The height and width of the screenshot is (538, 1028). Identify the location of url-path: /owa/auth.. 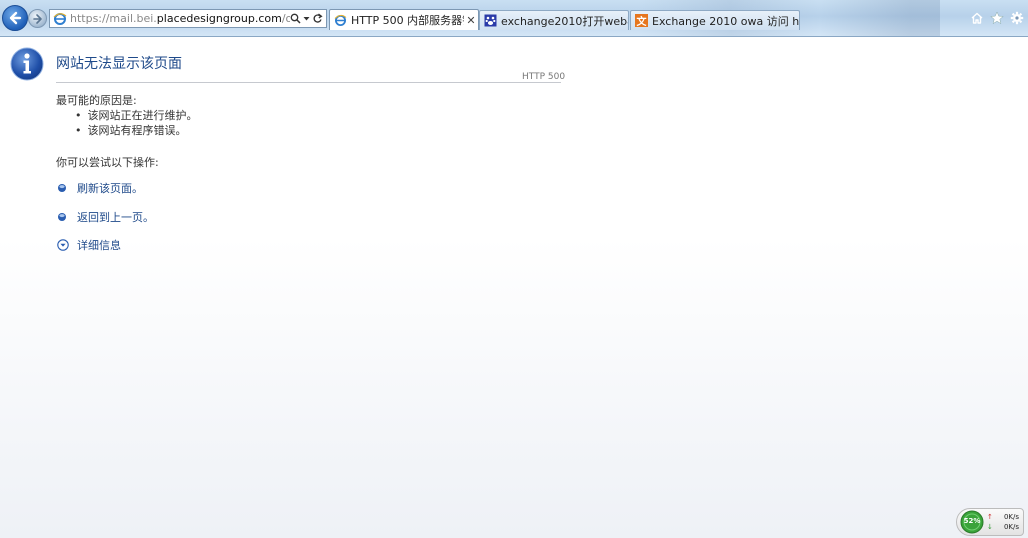
(285, 18).